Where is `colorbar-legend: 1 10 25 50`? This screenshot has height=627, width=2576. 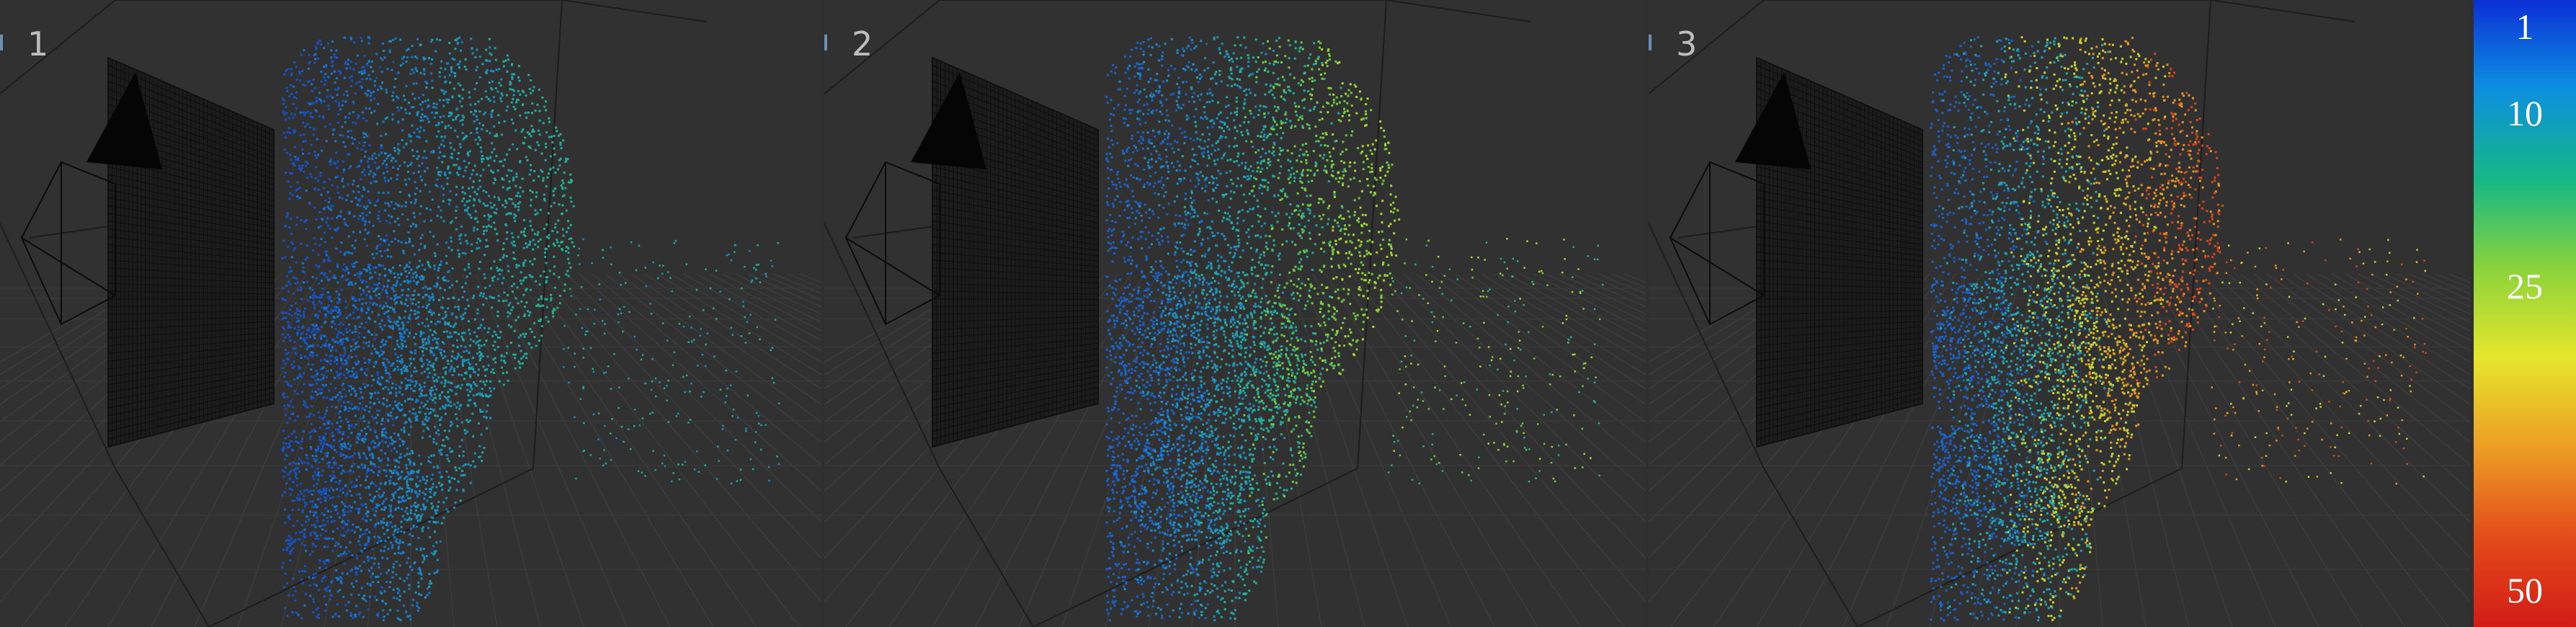
colorbar-legend: 1 10 25 50 is located at coordinates (2525, 313).